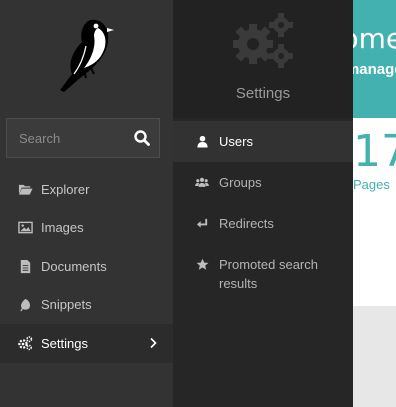  Describe the element at coordinates (263, 141) in the screenshot. I see `submenu-item-users: Users` at that location.